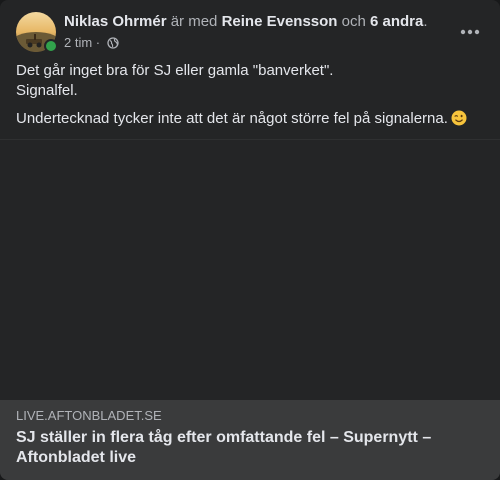  I want to click on post-options-button, so click(470, 32).